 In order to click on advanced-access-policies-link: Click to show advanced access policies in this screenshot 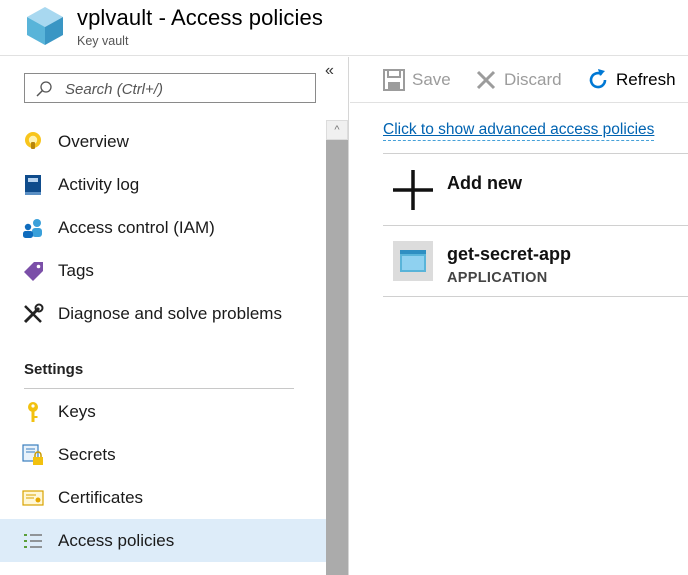, I will do `click(519, 131)`.